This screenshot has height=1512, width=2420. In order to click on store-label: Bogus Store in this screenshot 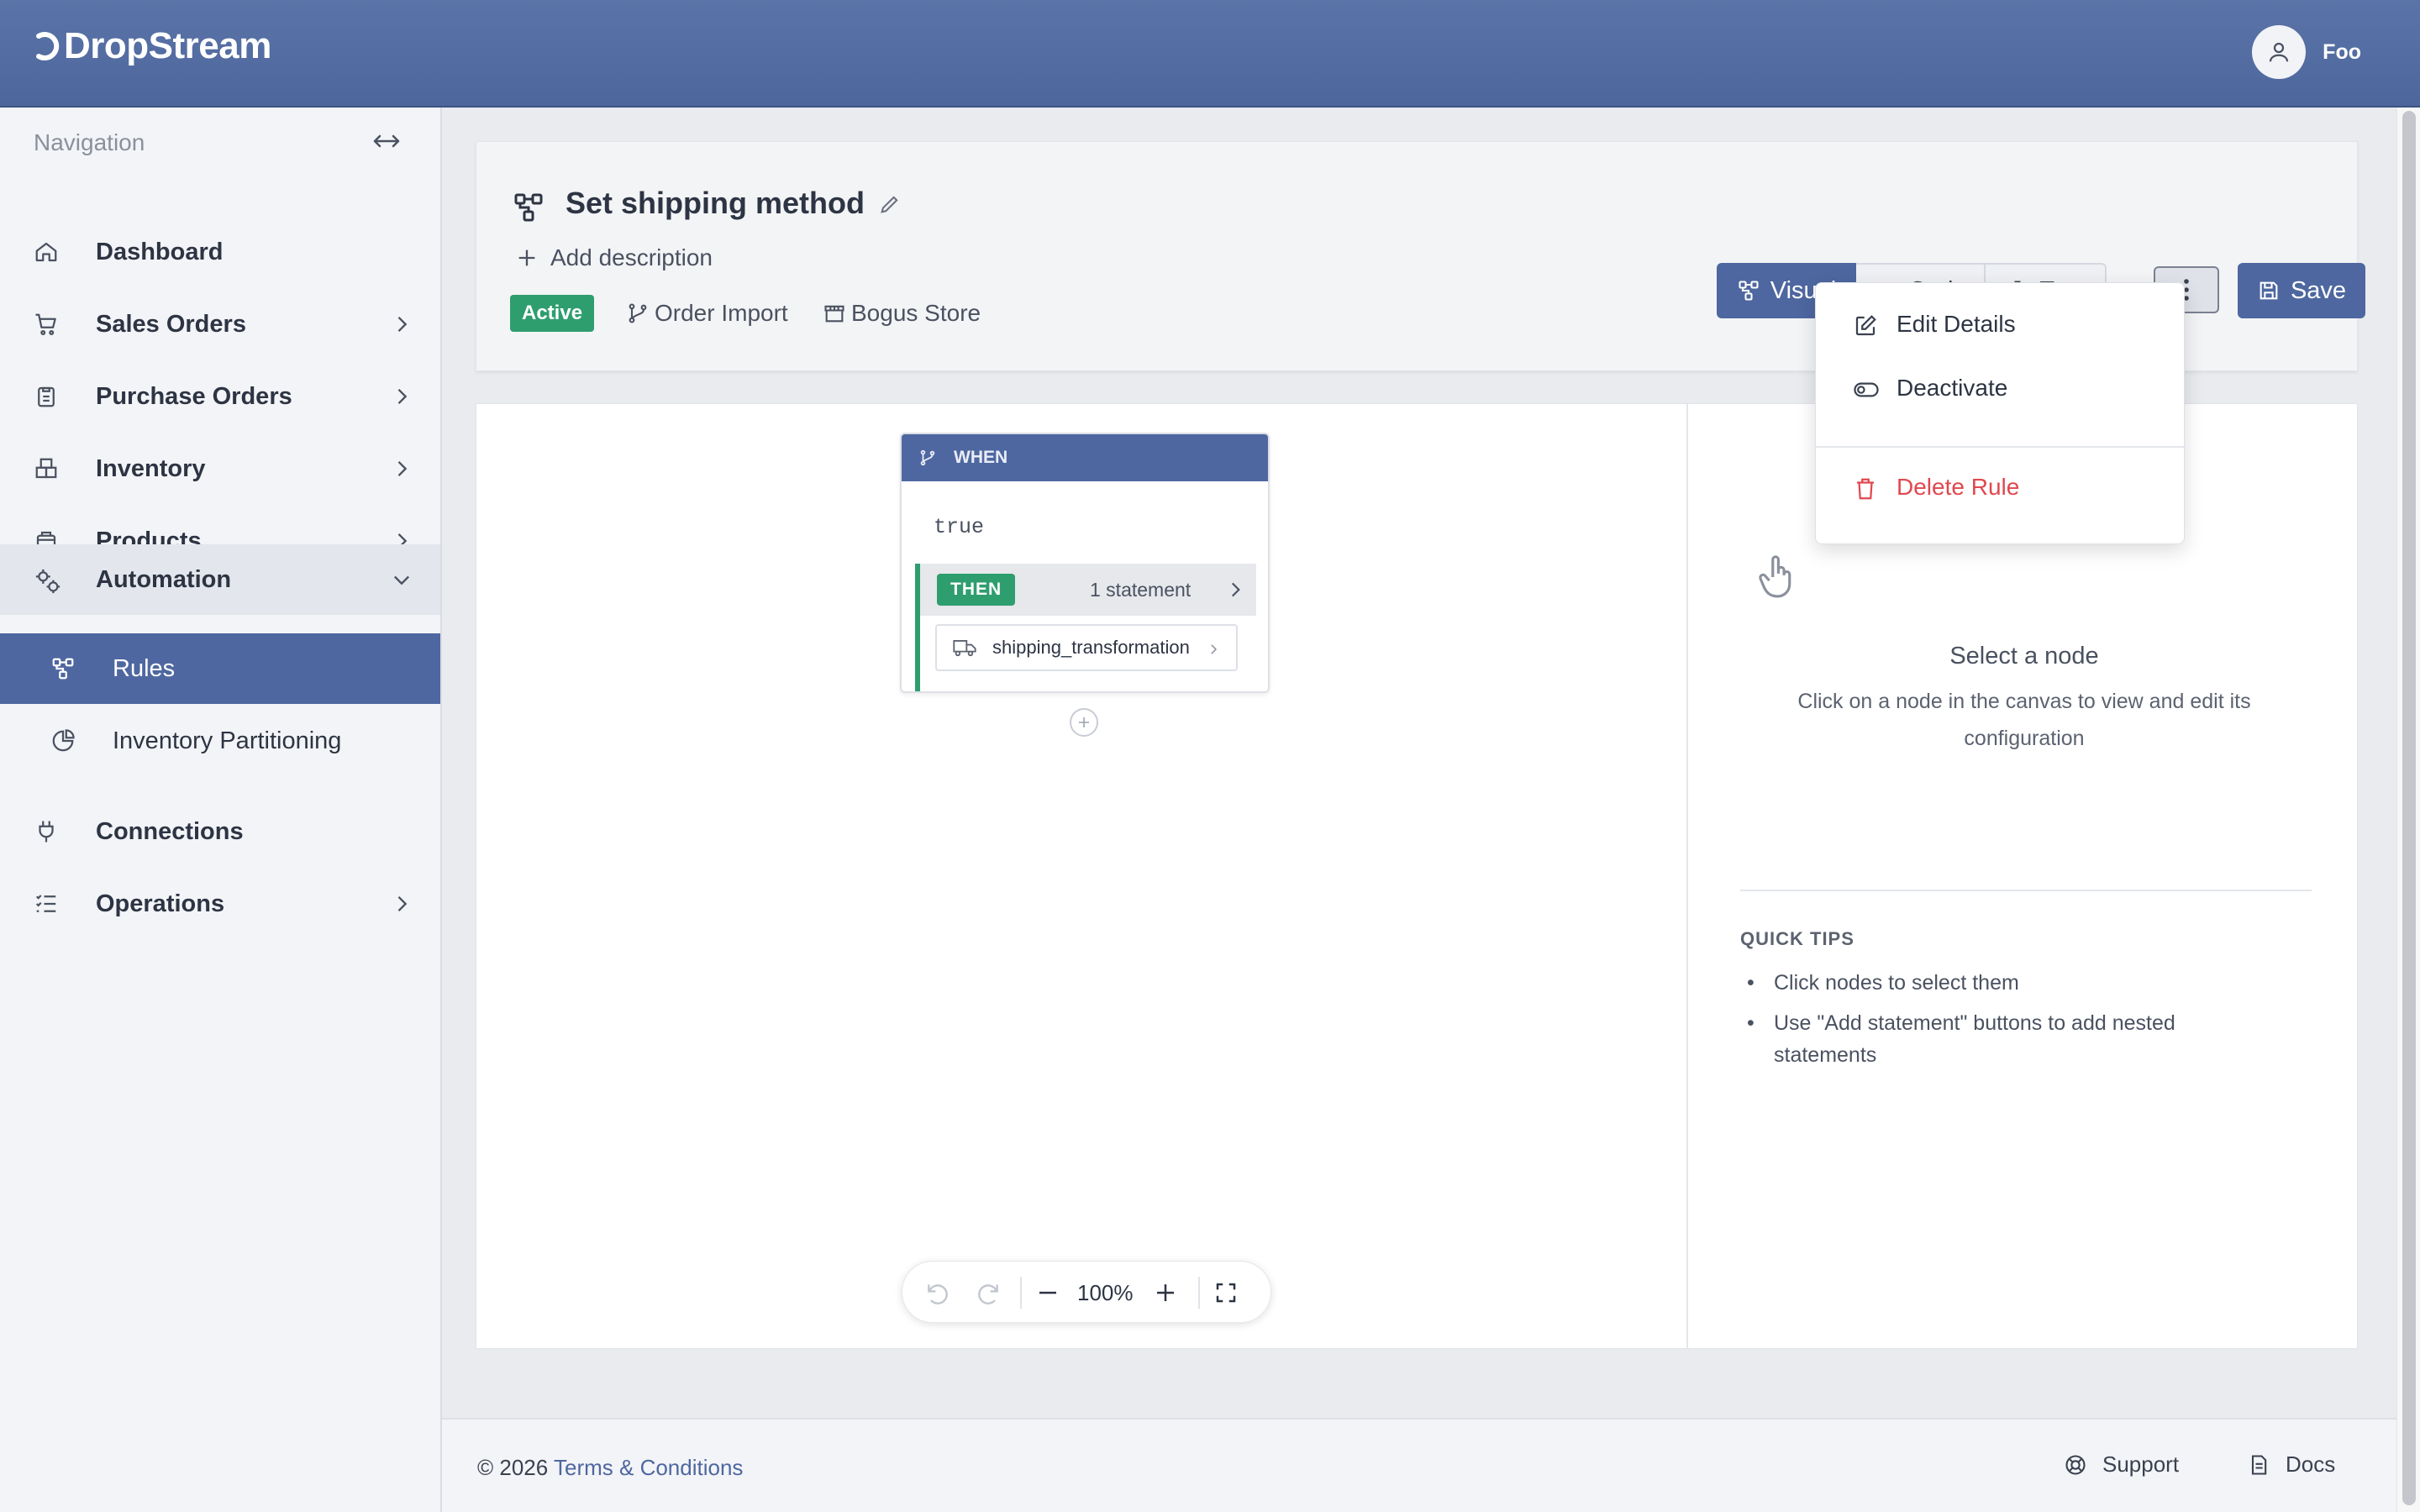, I will do `click(916, 313)`.